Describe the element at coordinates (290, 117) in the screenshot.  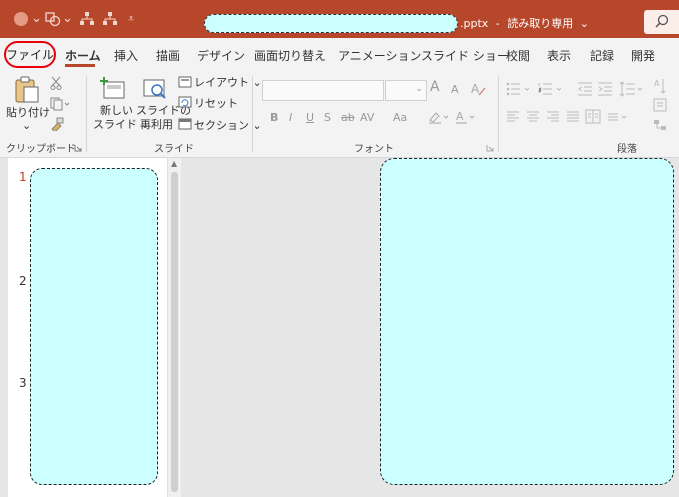
I see `italic-button: I` at that location.